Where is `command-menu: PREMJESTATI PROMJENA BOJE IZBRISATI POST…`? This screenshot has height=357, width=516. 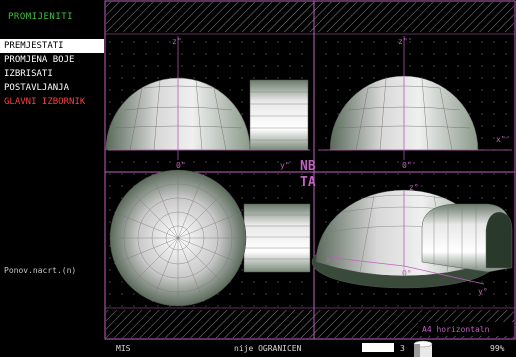 command-menu: PREMJESTATI PROMJENA BOJE IZBRISATI POST… is located at coordinates (52, 74).